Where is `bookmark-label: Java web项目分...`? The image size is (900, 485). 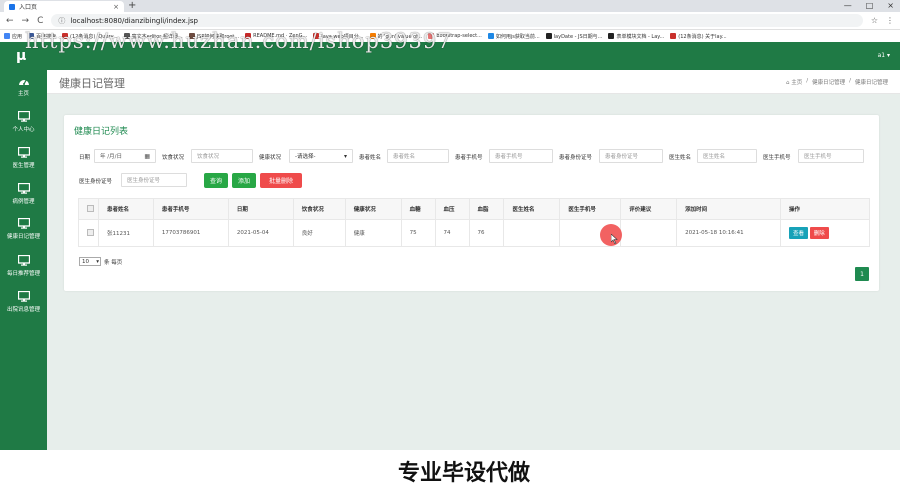 bookmark-label: Java web项目分... is located at coordinates (342, 36).